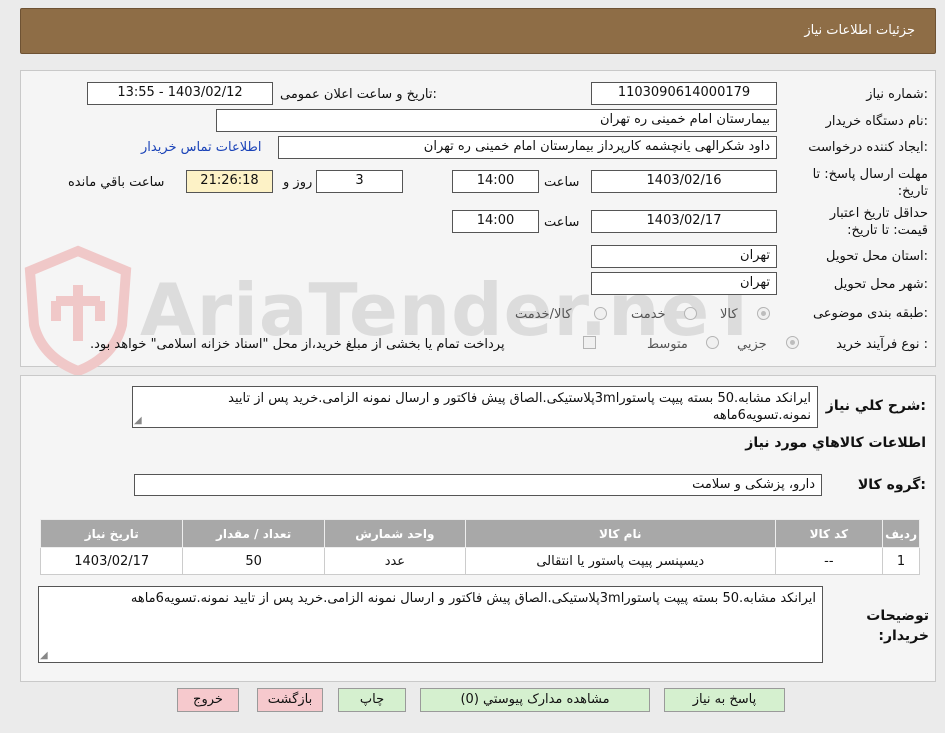 The height and width of the screenshot is (733, 945). What do you see at coordinates (690, 313) in the screenshot?
I see `category-radio-service` at bounding box center [690, 313].